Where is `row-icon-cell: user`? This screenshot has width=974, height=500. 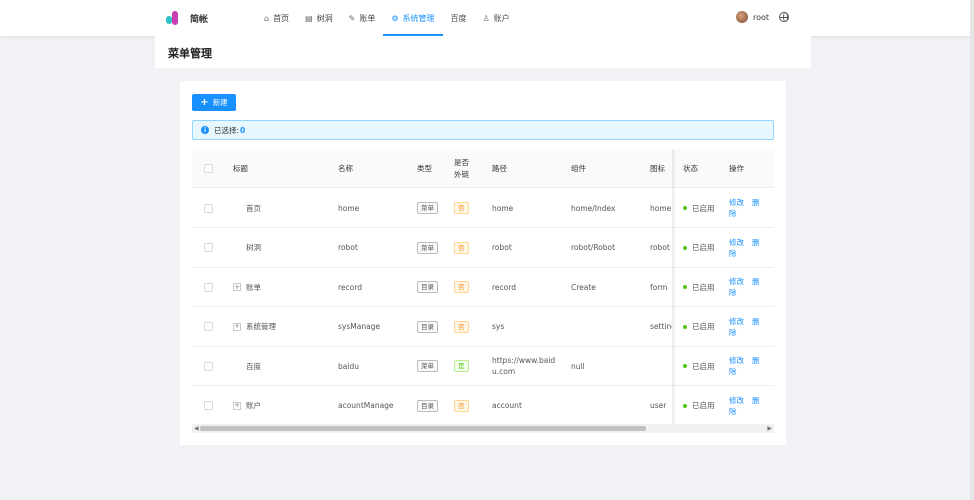 row-icon-cell: user is located at coordinates (661, 406).